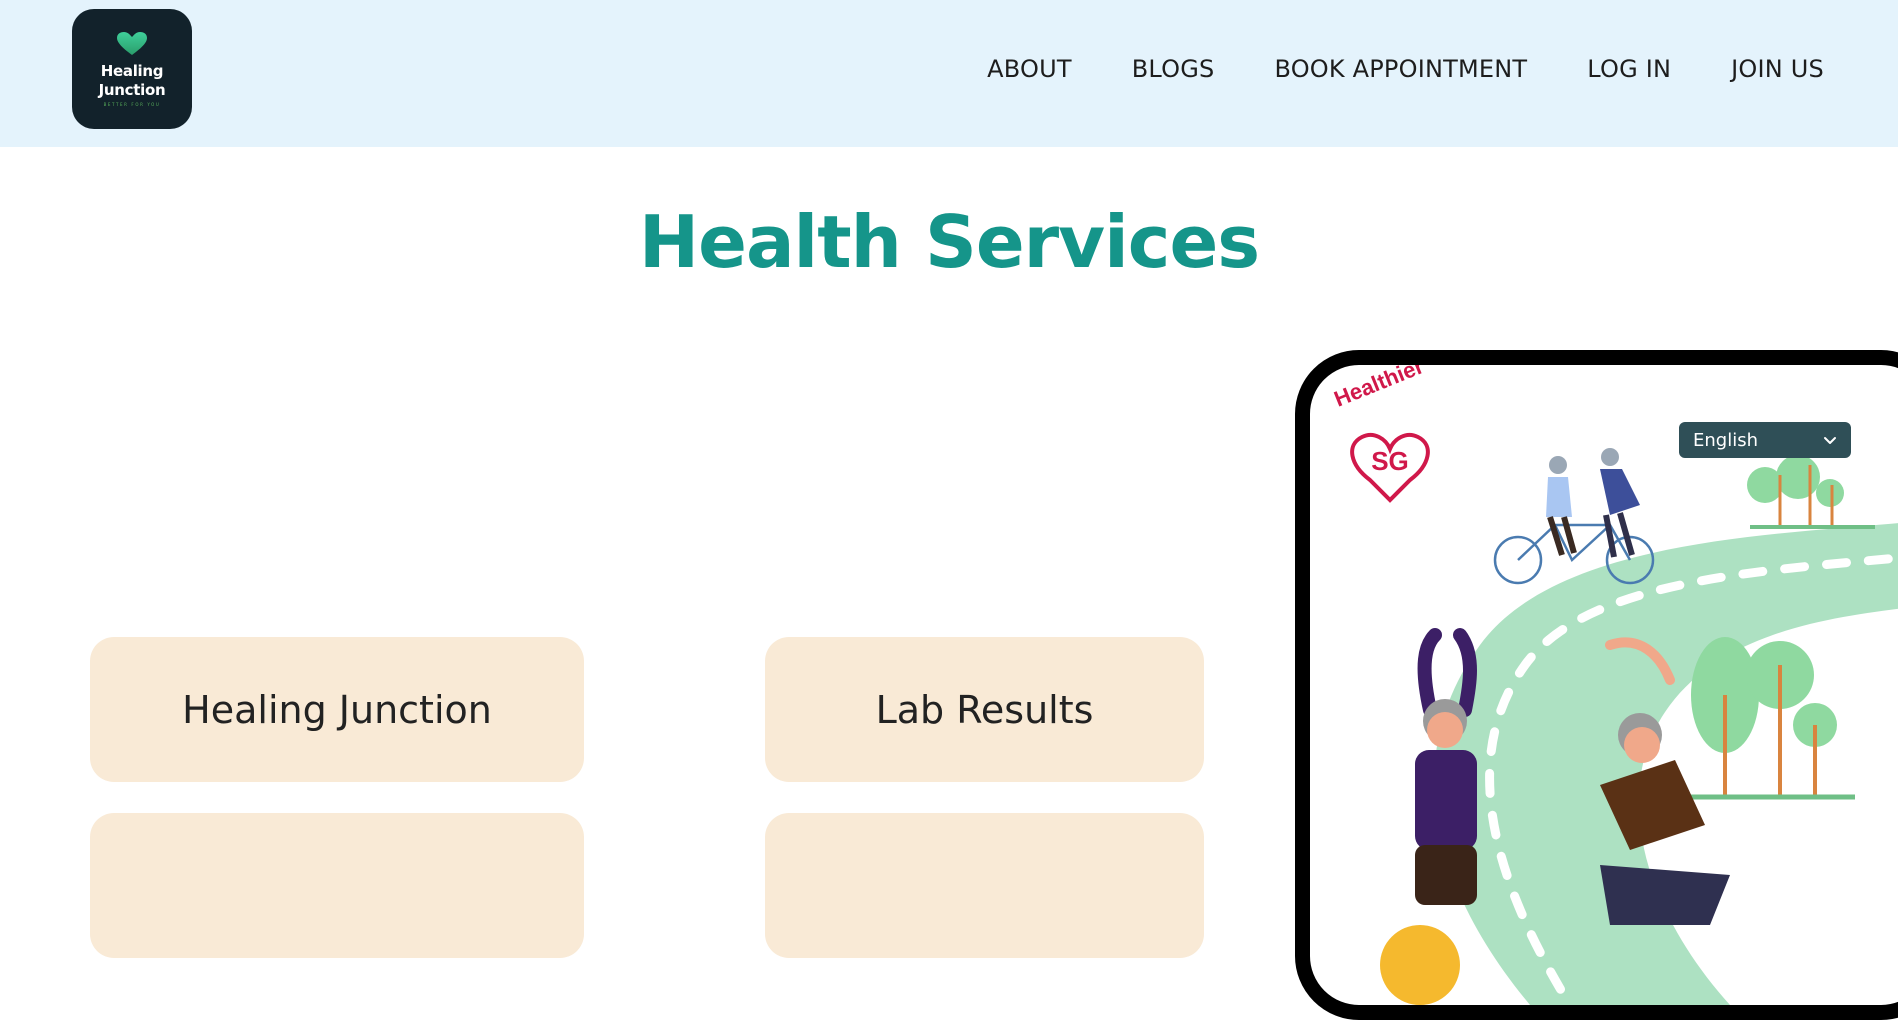 The height and width of the screenshot is (1020, 1898). I want to click on logo: Healing Junction BETTER FOR YOU, so click(132, 69).